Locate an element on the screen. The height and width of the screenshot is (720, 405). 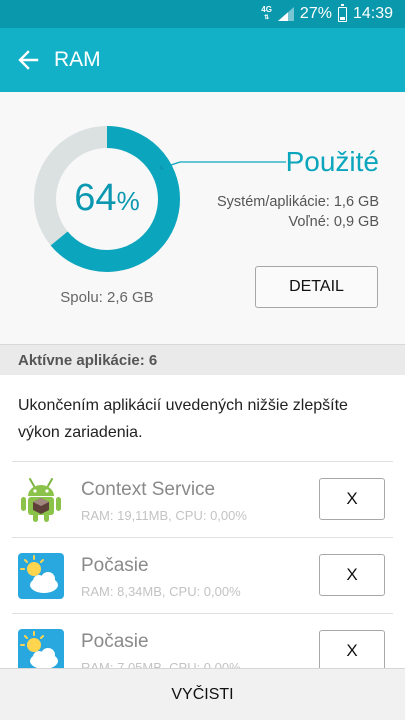
list-item: Počasie RAM: 8,34MB, CPU: 0,00% X is located at coordinates (202, 575).